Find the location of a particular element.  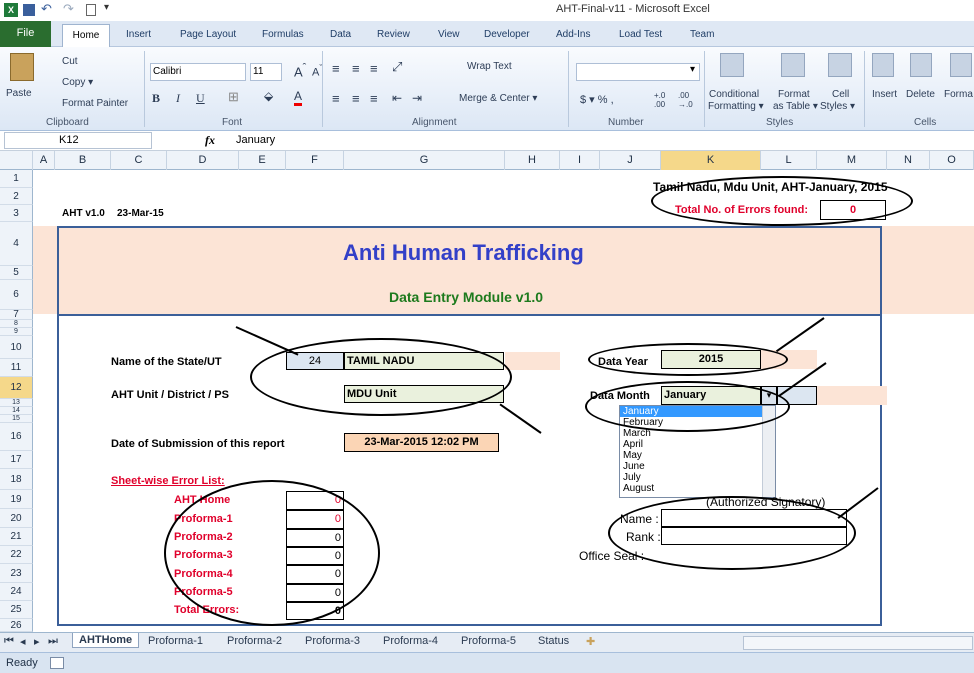

col-header-c: C is located at coordinates (139, 160).